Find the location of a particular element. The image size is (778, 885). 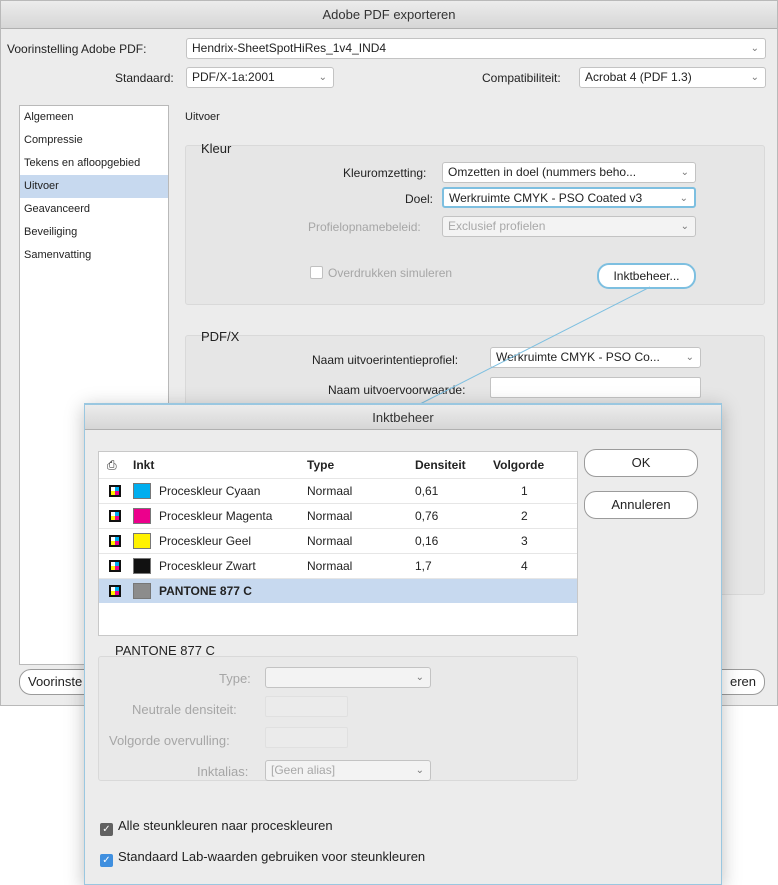

table-row: Proceskleur Magenta Normaal 0,76 2 is located at coordinates (338, 515).